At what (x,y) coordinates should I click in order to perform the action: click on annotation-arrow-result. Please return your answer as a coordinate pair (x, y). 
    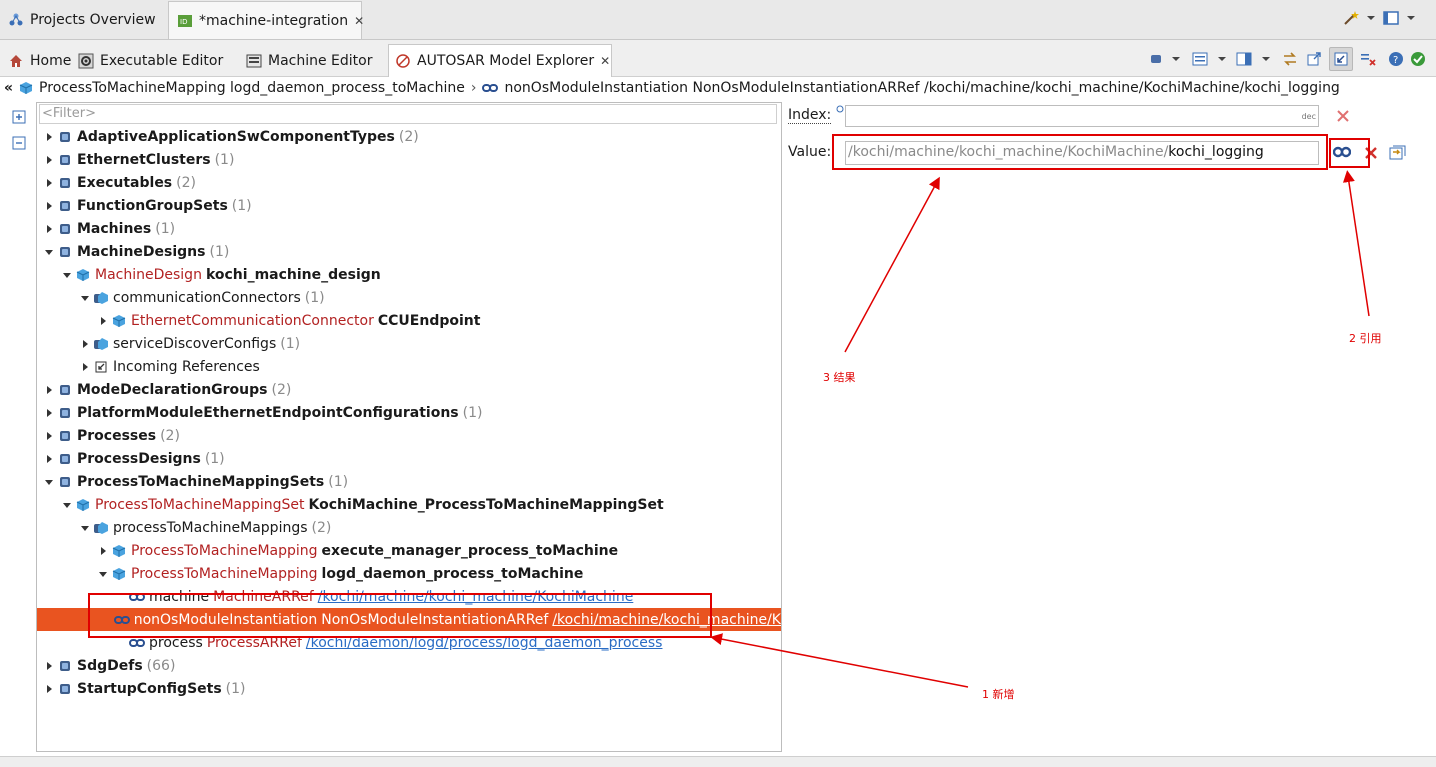
    Looking at the image, I should click on (892, 264).